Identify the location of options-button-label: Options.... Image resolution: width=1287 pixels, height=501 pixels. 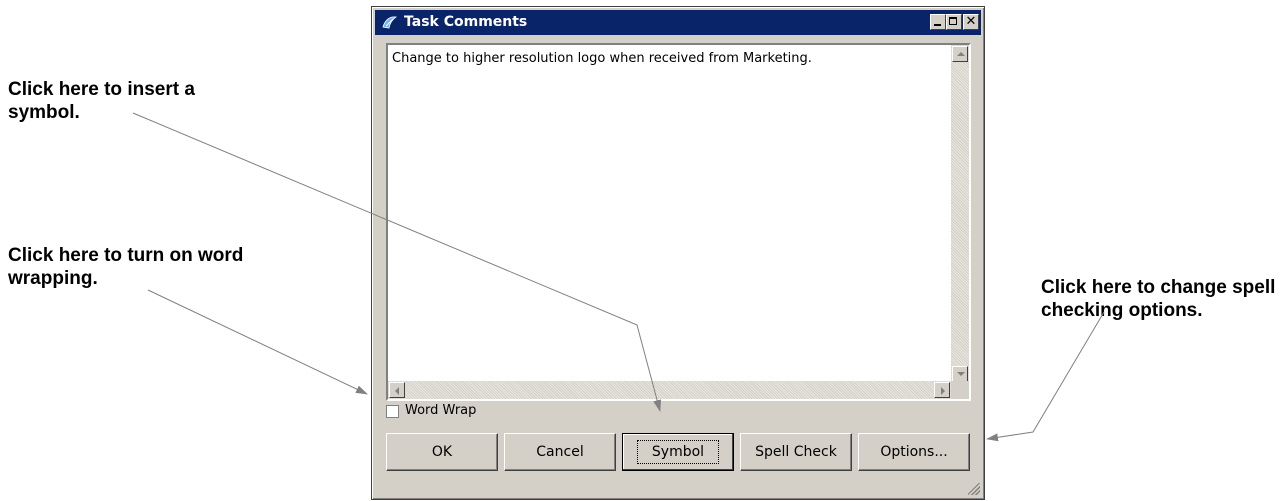
(914, 452).